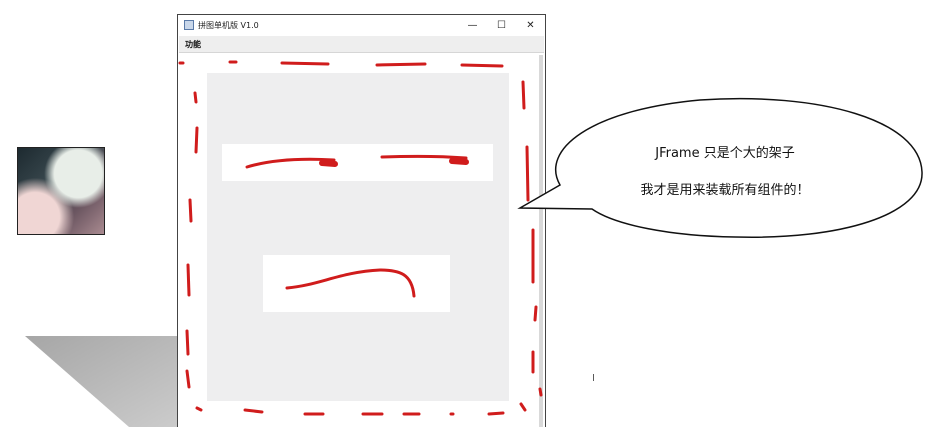 The image size is (929, 428). What do you see at coordinates (725, 153) in the screenshot?
I see `bubble-line-1: JFrame 只是个大的架子` at bounding box center [725, 153].